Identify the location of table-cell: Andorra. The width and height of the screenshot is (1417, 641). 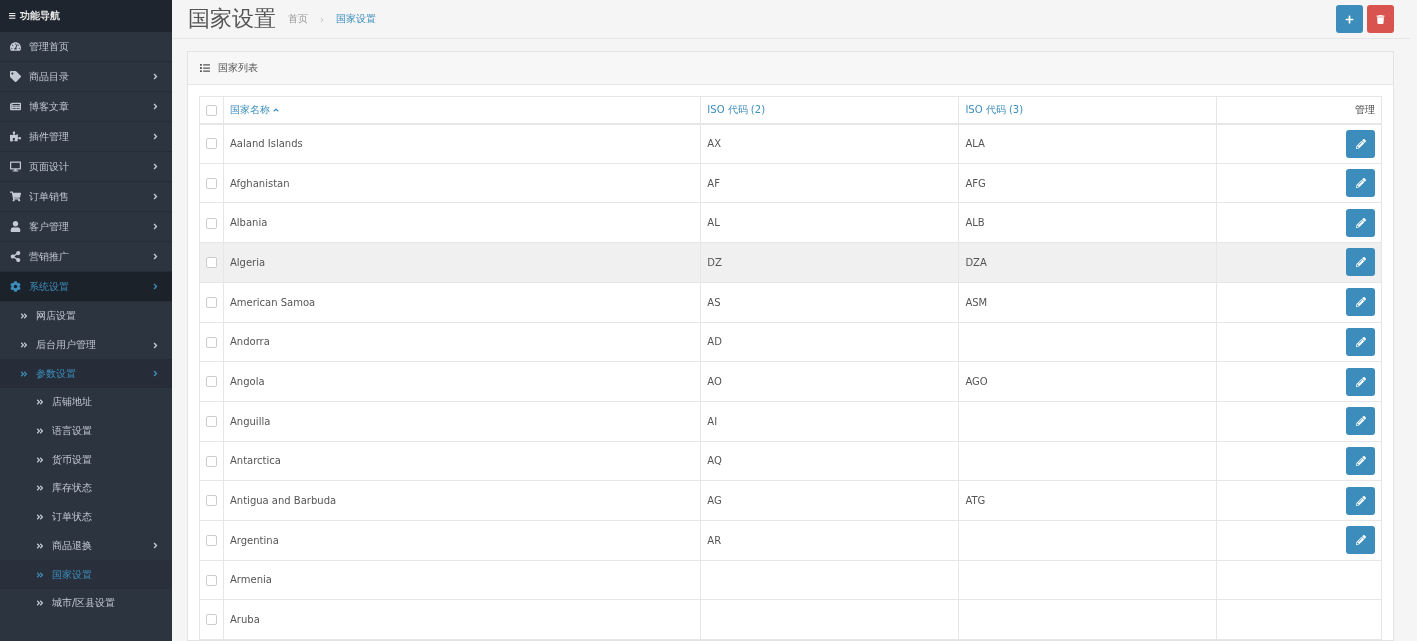
(462, 342).